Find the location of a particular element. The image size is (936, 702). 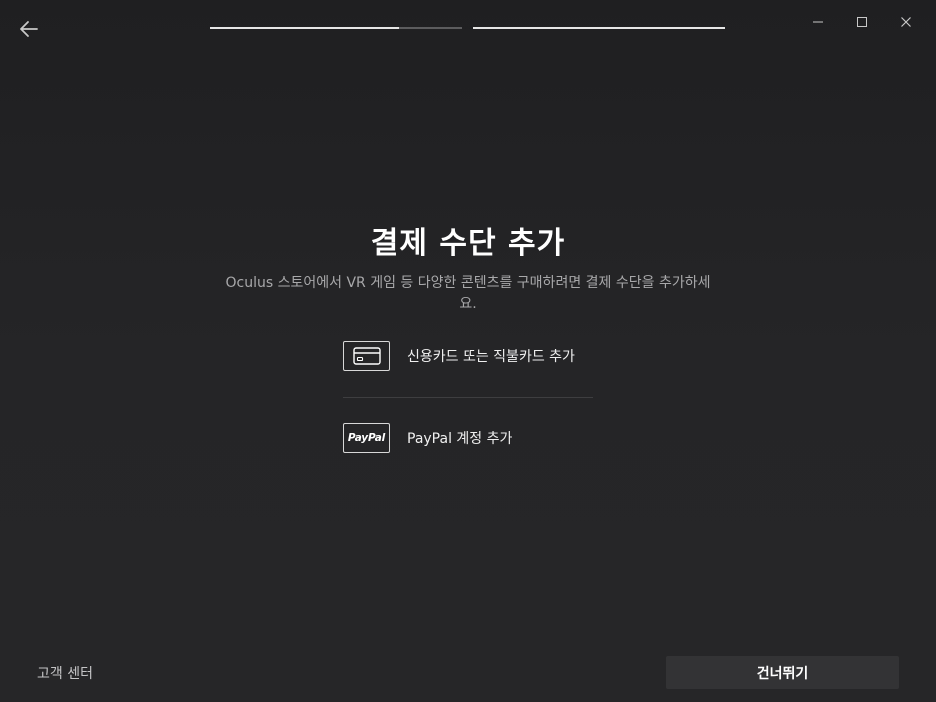

progress-bar-step-2-fill is located at coordinates (599, 28).